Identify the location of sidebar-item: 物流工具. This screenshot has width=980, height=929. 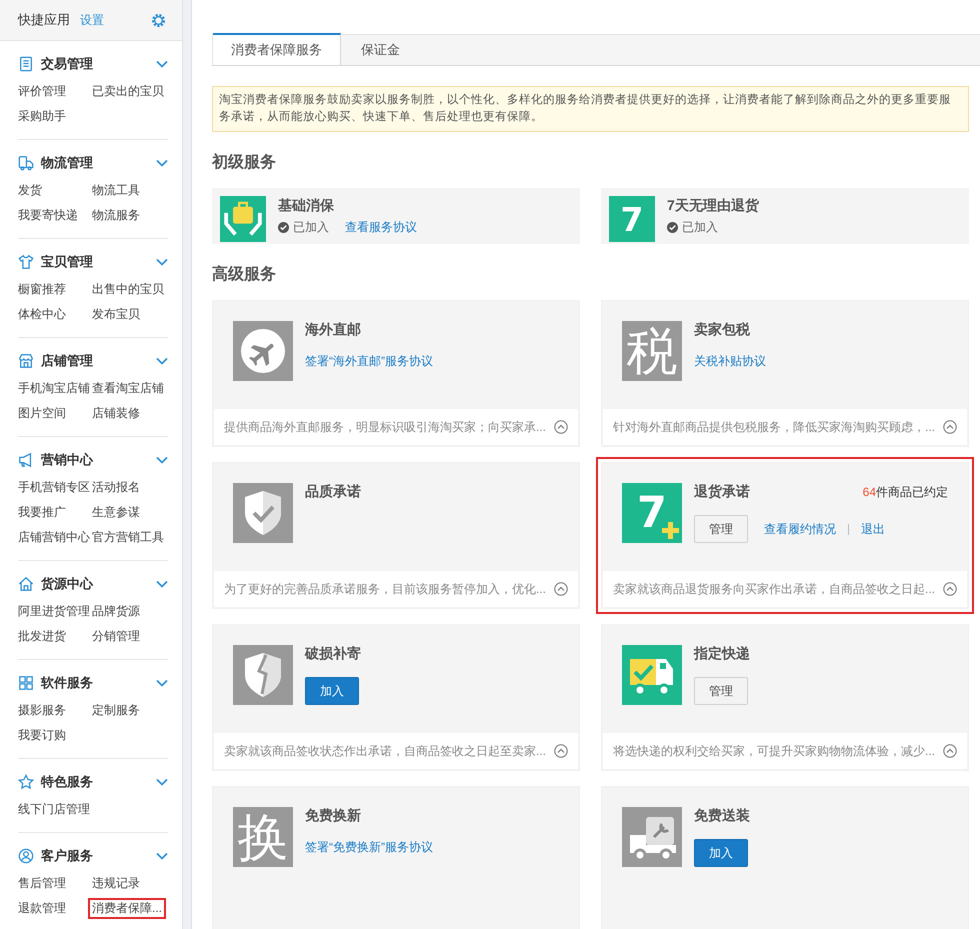
(116, 190).